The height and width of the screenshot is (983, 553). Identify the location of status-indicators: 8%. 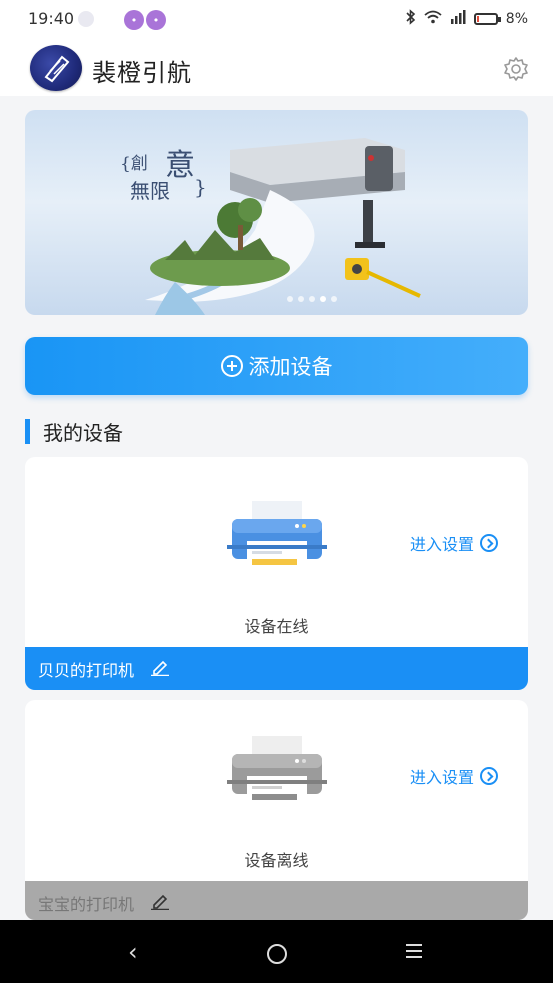
(467, 19).